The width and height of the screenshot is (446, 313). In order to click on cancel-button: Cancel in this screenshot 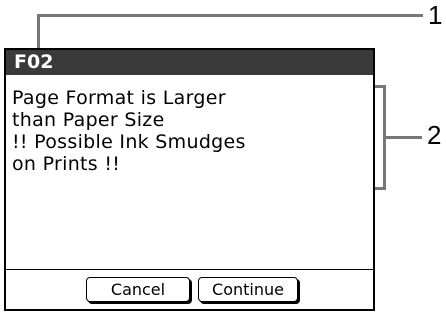, I will do `click(138, 289)`.